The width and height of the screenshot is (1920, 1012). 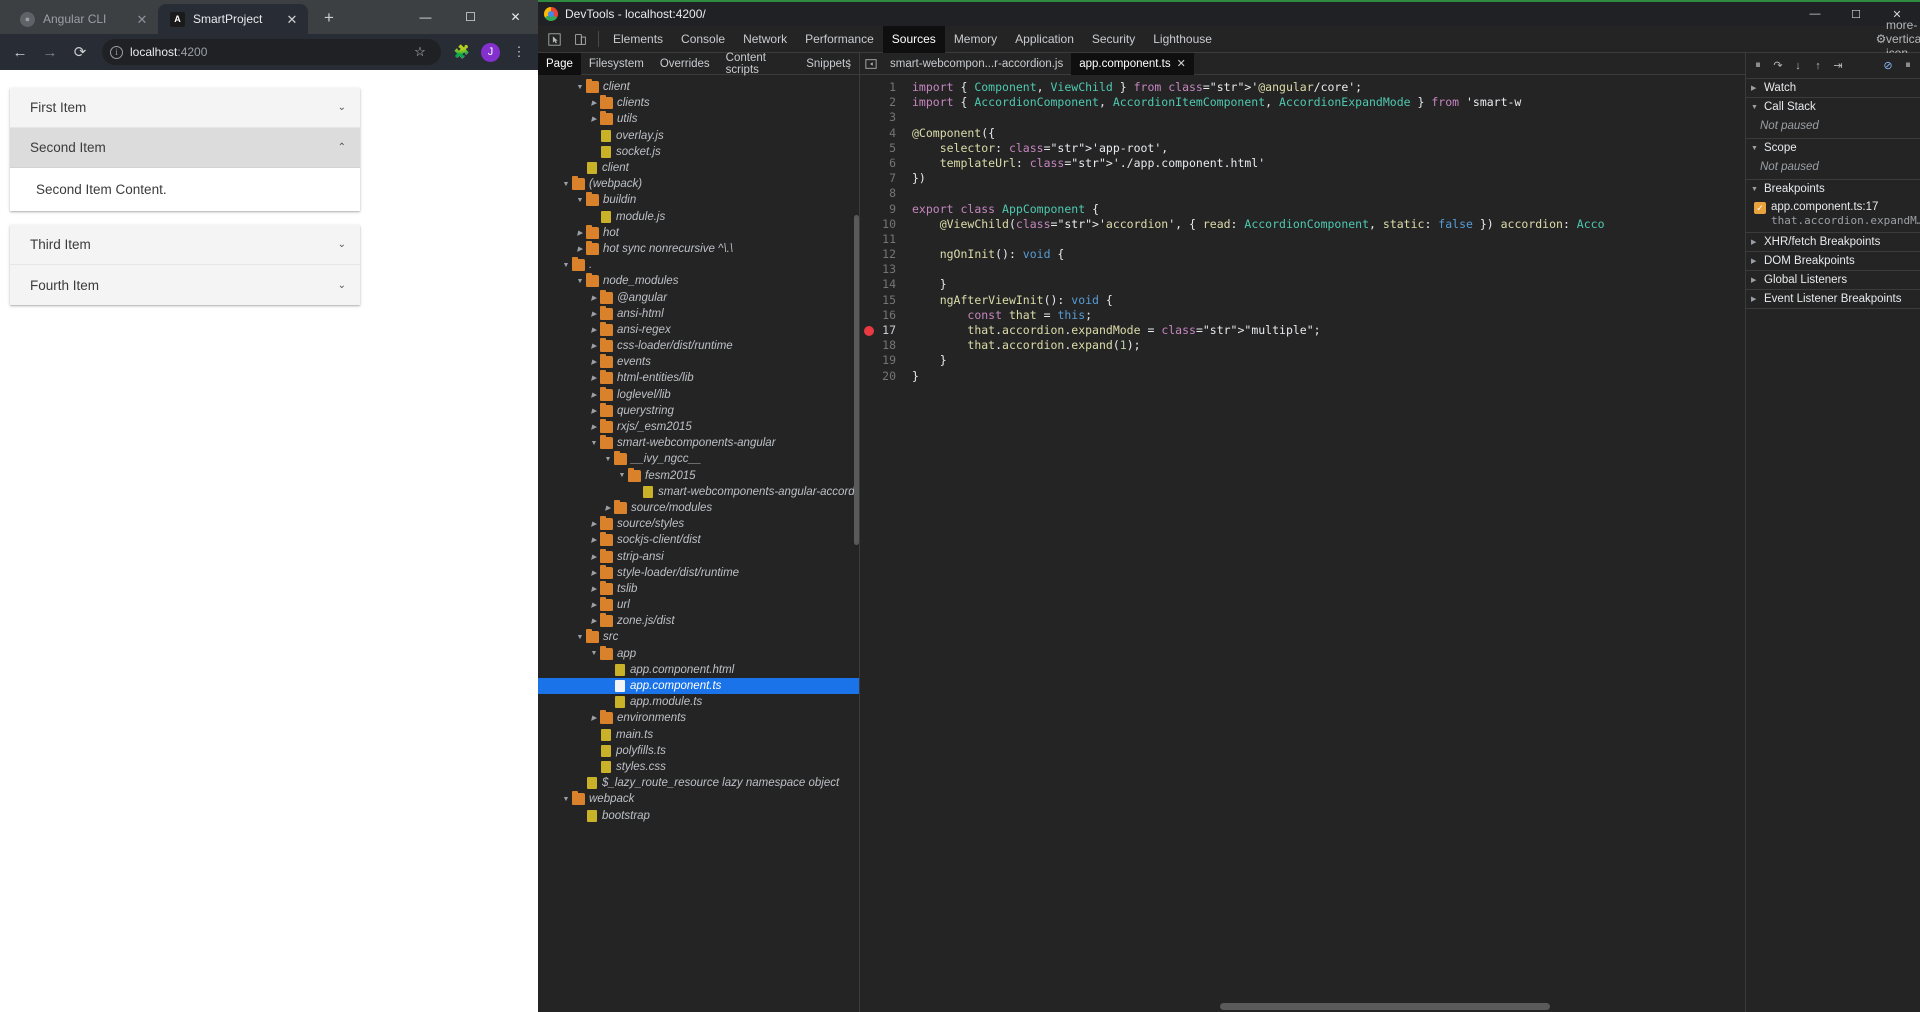 What do you see at coordinates (462, 52) in the screenshot?
I see `extensions-icon: 🧩` at bounding box center [462, 52].